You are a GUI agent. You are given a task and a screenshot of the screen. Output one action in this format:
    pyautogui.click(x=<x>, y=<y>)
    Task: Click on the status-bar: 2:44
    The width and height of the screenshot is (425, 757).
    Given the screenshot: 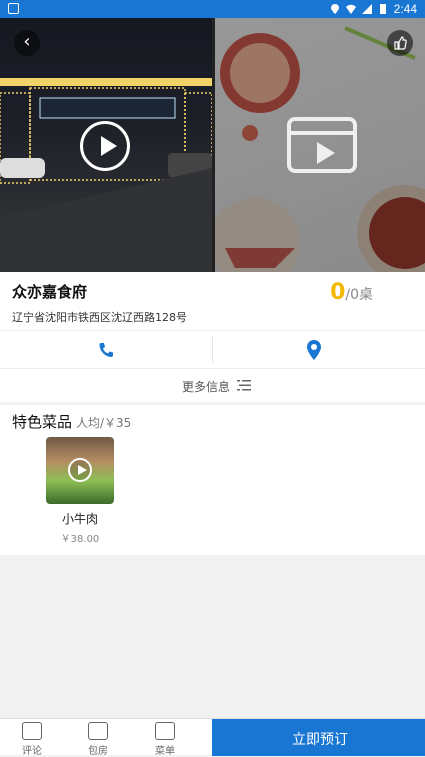 What is the action you would take?
    pyautogui.click(x=212, y=9)
    